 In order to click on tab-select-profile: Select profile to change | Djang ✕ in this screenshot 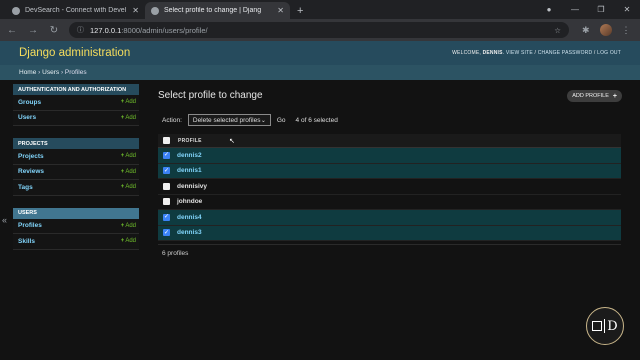, I will do `click(217, 10)`.